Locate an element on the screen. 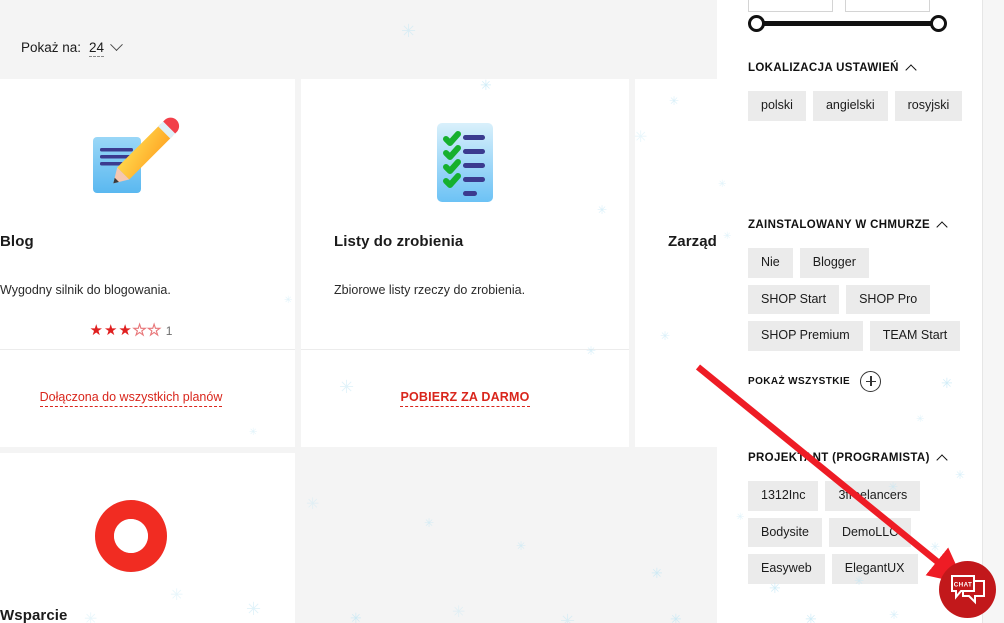  filter-chip: SHOP Premium is located at coordinates (805, 336).